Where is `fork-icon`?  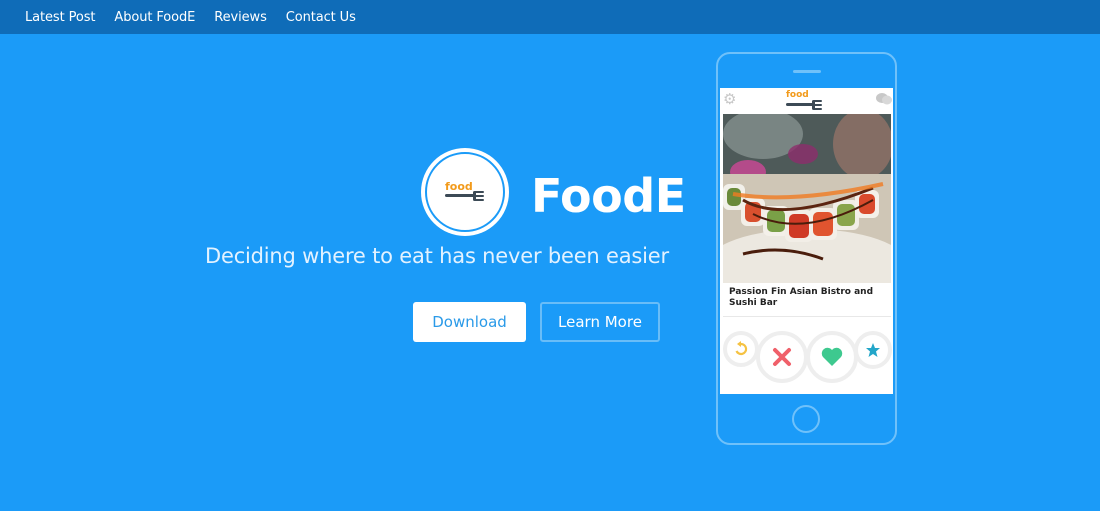
fork-icon is located at coordinates (465, 196).